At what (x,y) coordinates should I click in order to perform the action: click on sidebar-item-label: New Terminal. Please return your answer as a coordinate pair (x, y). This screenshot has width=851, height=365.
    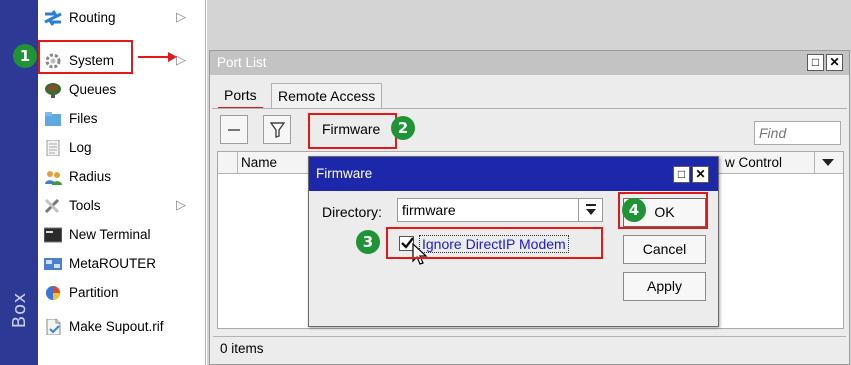
    Looking at the image, I should click on (110, 234).